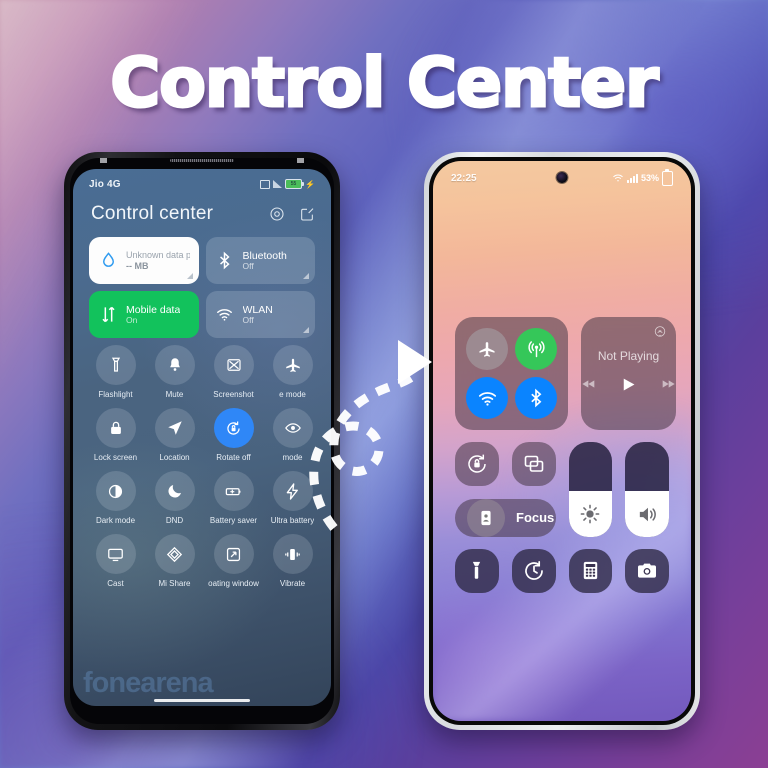  I want to click on toggle-flashlight: Flashlight, so click(115, 372).